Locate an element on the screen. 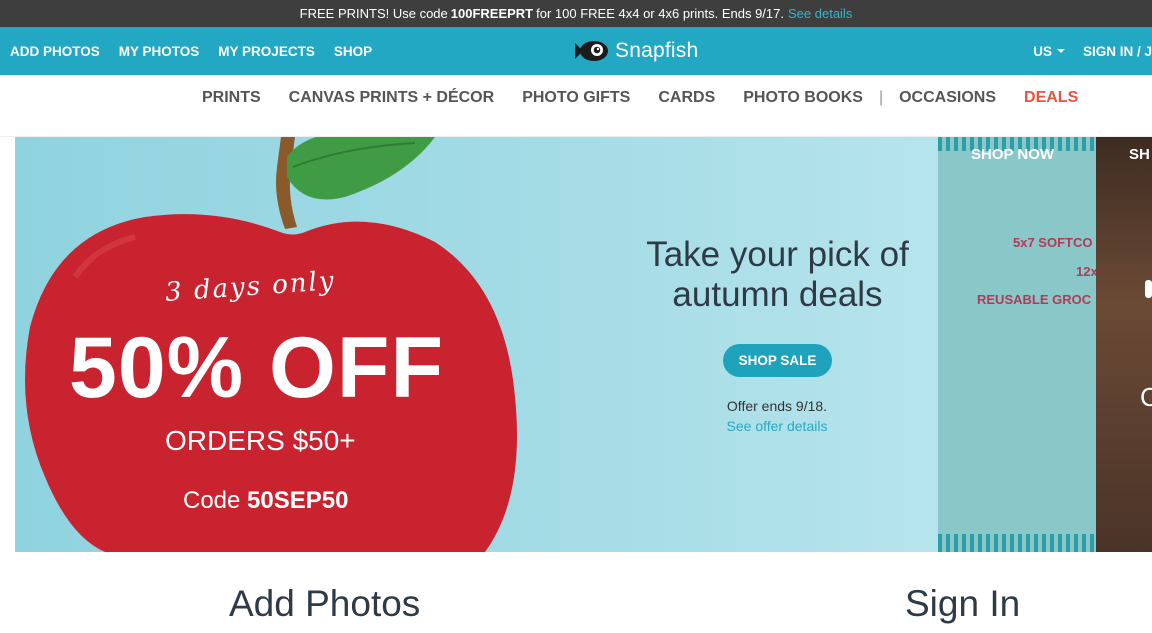 This screenshot has width=1152, height=633. panel-stripe-bottom is located at coordinates (1017, 543).